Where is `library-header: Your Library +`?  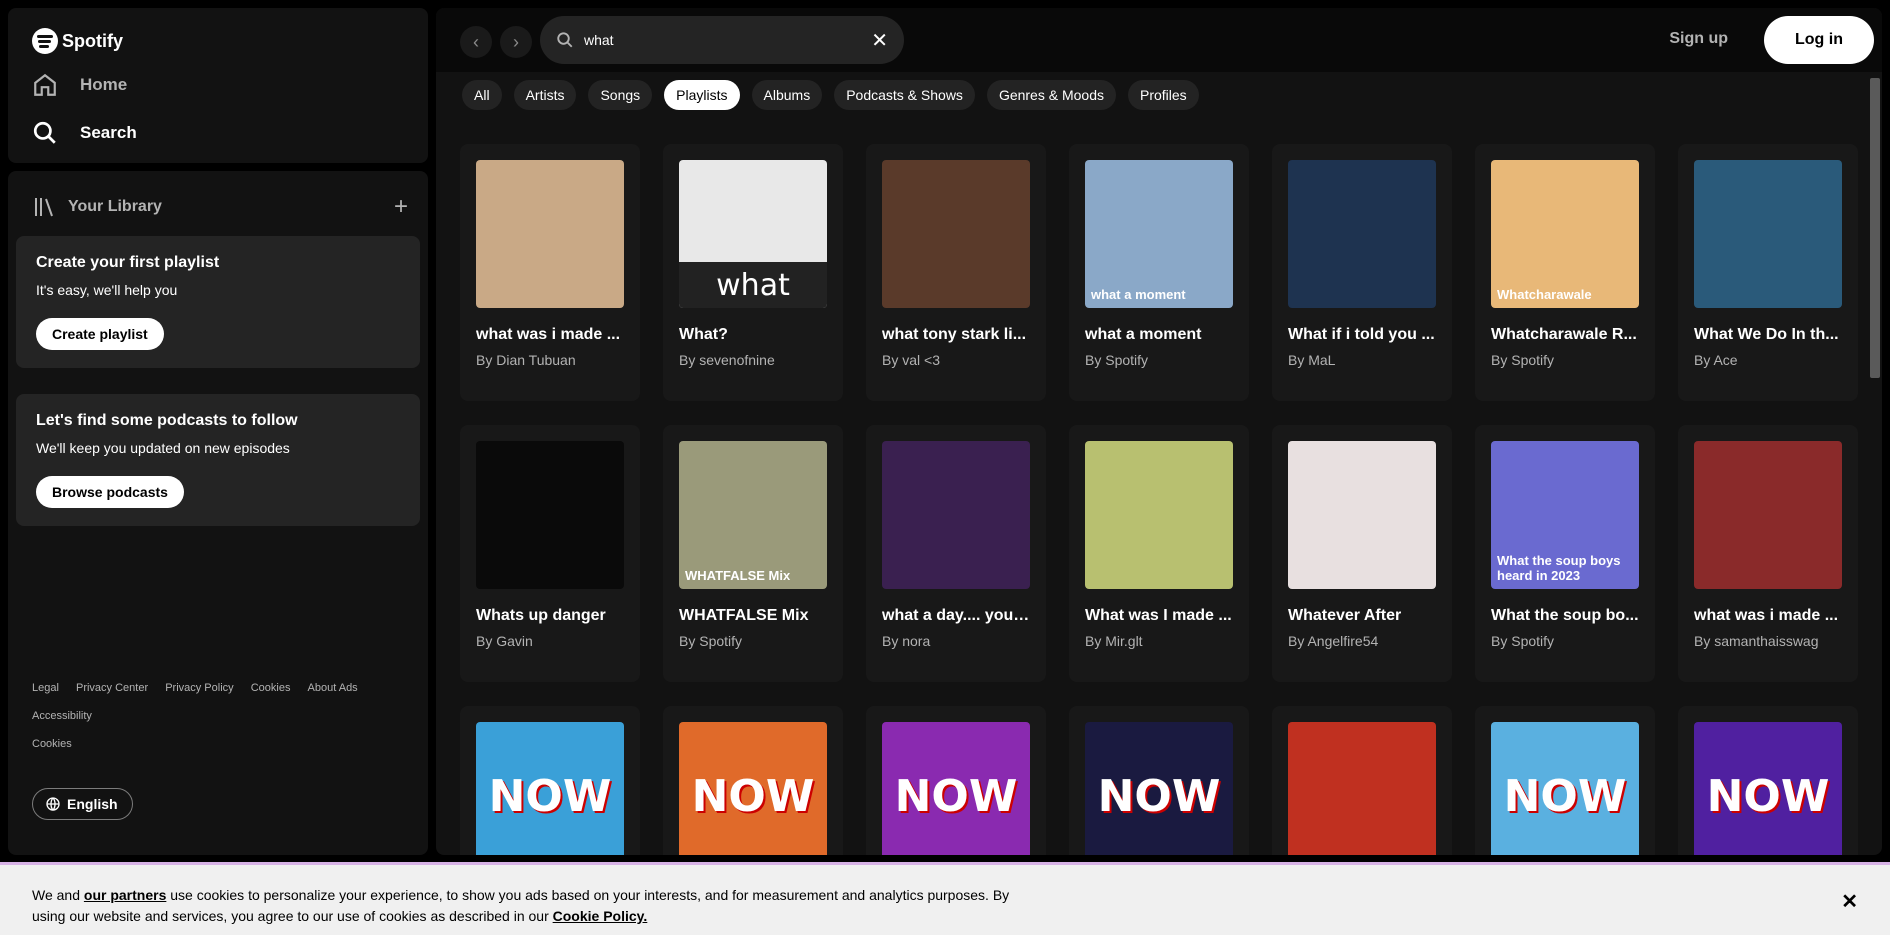 library-header: Your Library + is located at coordinates (220, 207).